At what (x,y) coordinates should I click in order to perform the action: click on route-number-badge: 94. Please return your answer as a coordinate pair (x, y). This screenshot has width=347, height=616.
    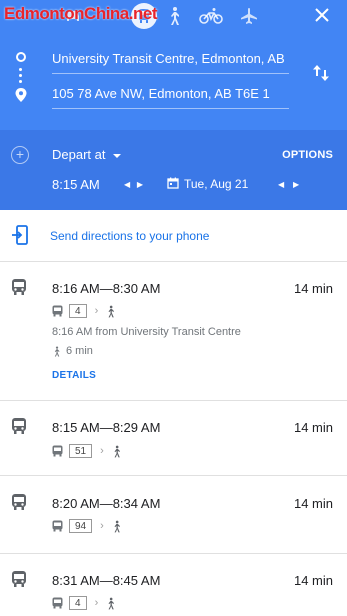
    Looking at the image, I should click on (81, 526).